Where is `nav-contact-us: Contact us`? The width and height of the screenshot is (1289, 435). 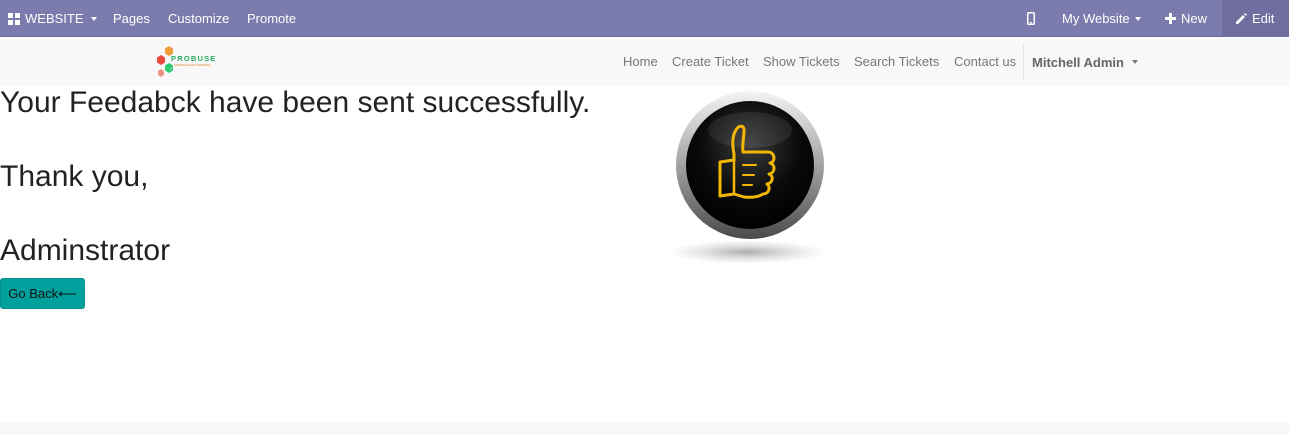
nav-contact-us: Contact us is located at coordinates (985, 62).